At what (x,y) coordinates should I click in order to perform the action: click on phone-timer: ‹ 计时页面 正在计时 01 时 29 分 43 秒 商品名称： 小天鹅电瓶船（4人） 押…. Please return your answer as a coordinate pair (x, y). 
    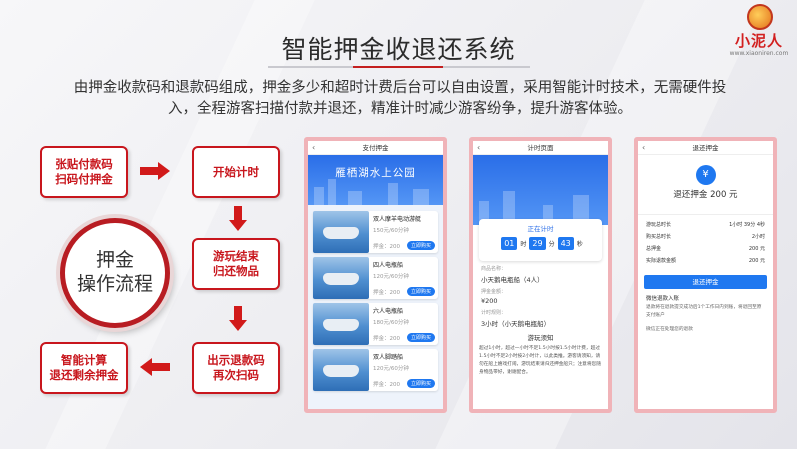
    Looking at the image, I should click on (540, 275).